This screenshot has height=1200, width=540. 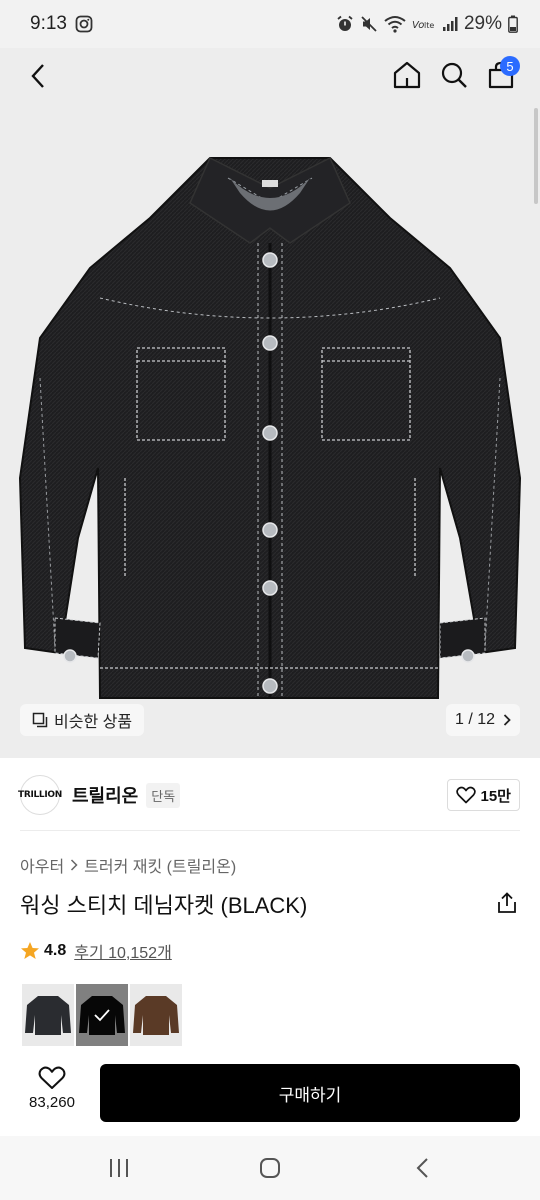 I want to click on breadcrumb-item: 아우터, so click(x=42, y=865).